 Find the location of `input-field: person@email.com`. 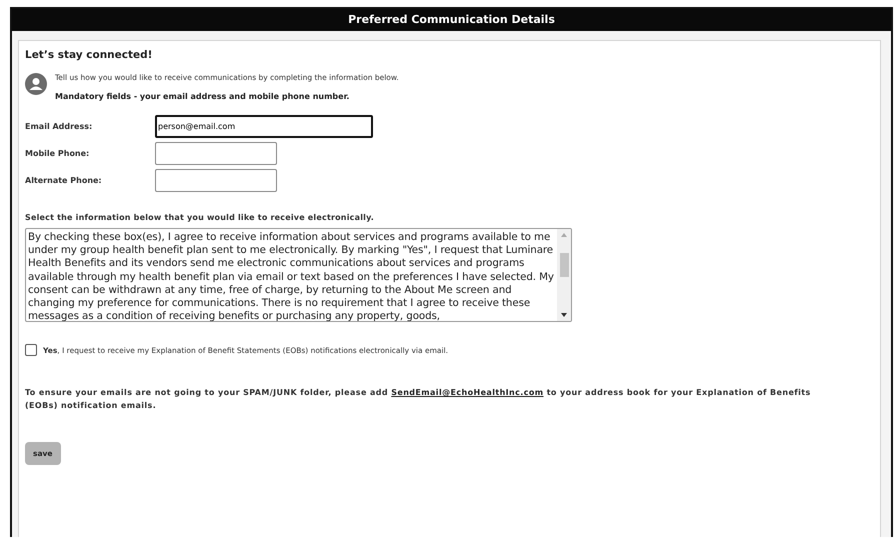

input-field: person@email.com is located at coordinates (264, 126).